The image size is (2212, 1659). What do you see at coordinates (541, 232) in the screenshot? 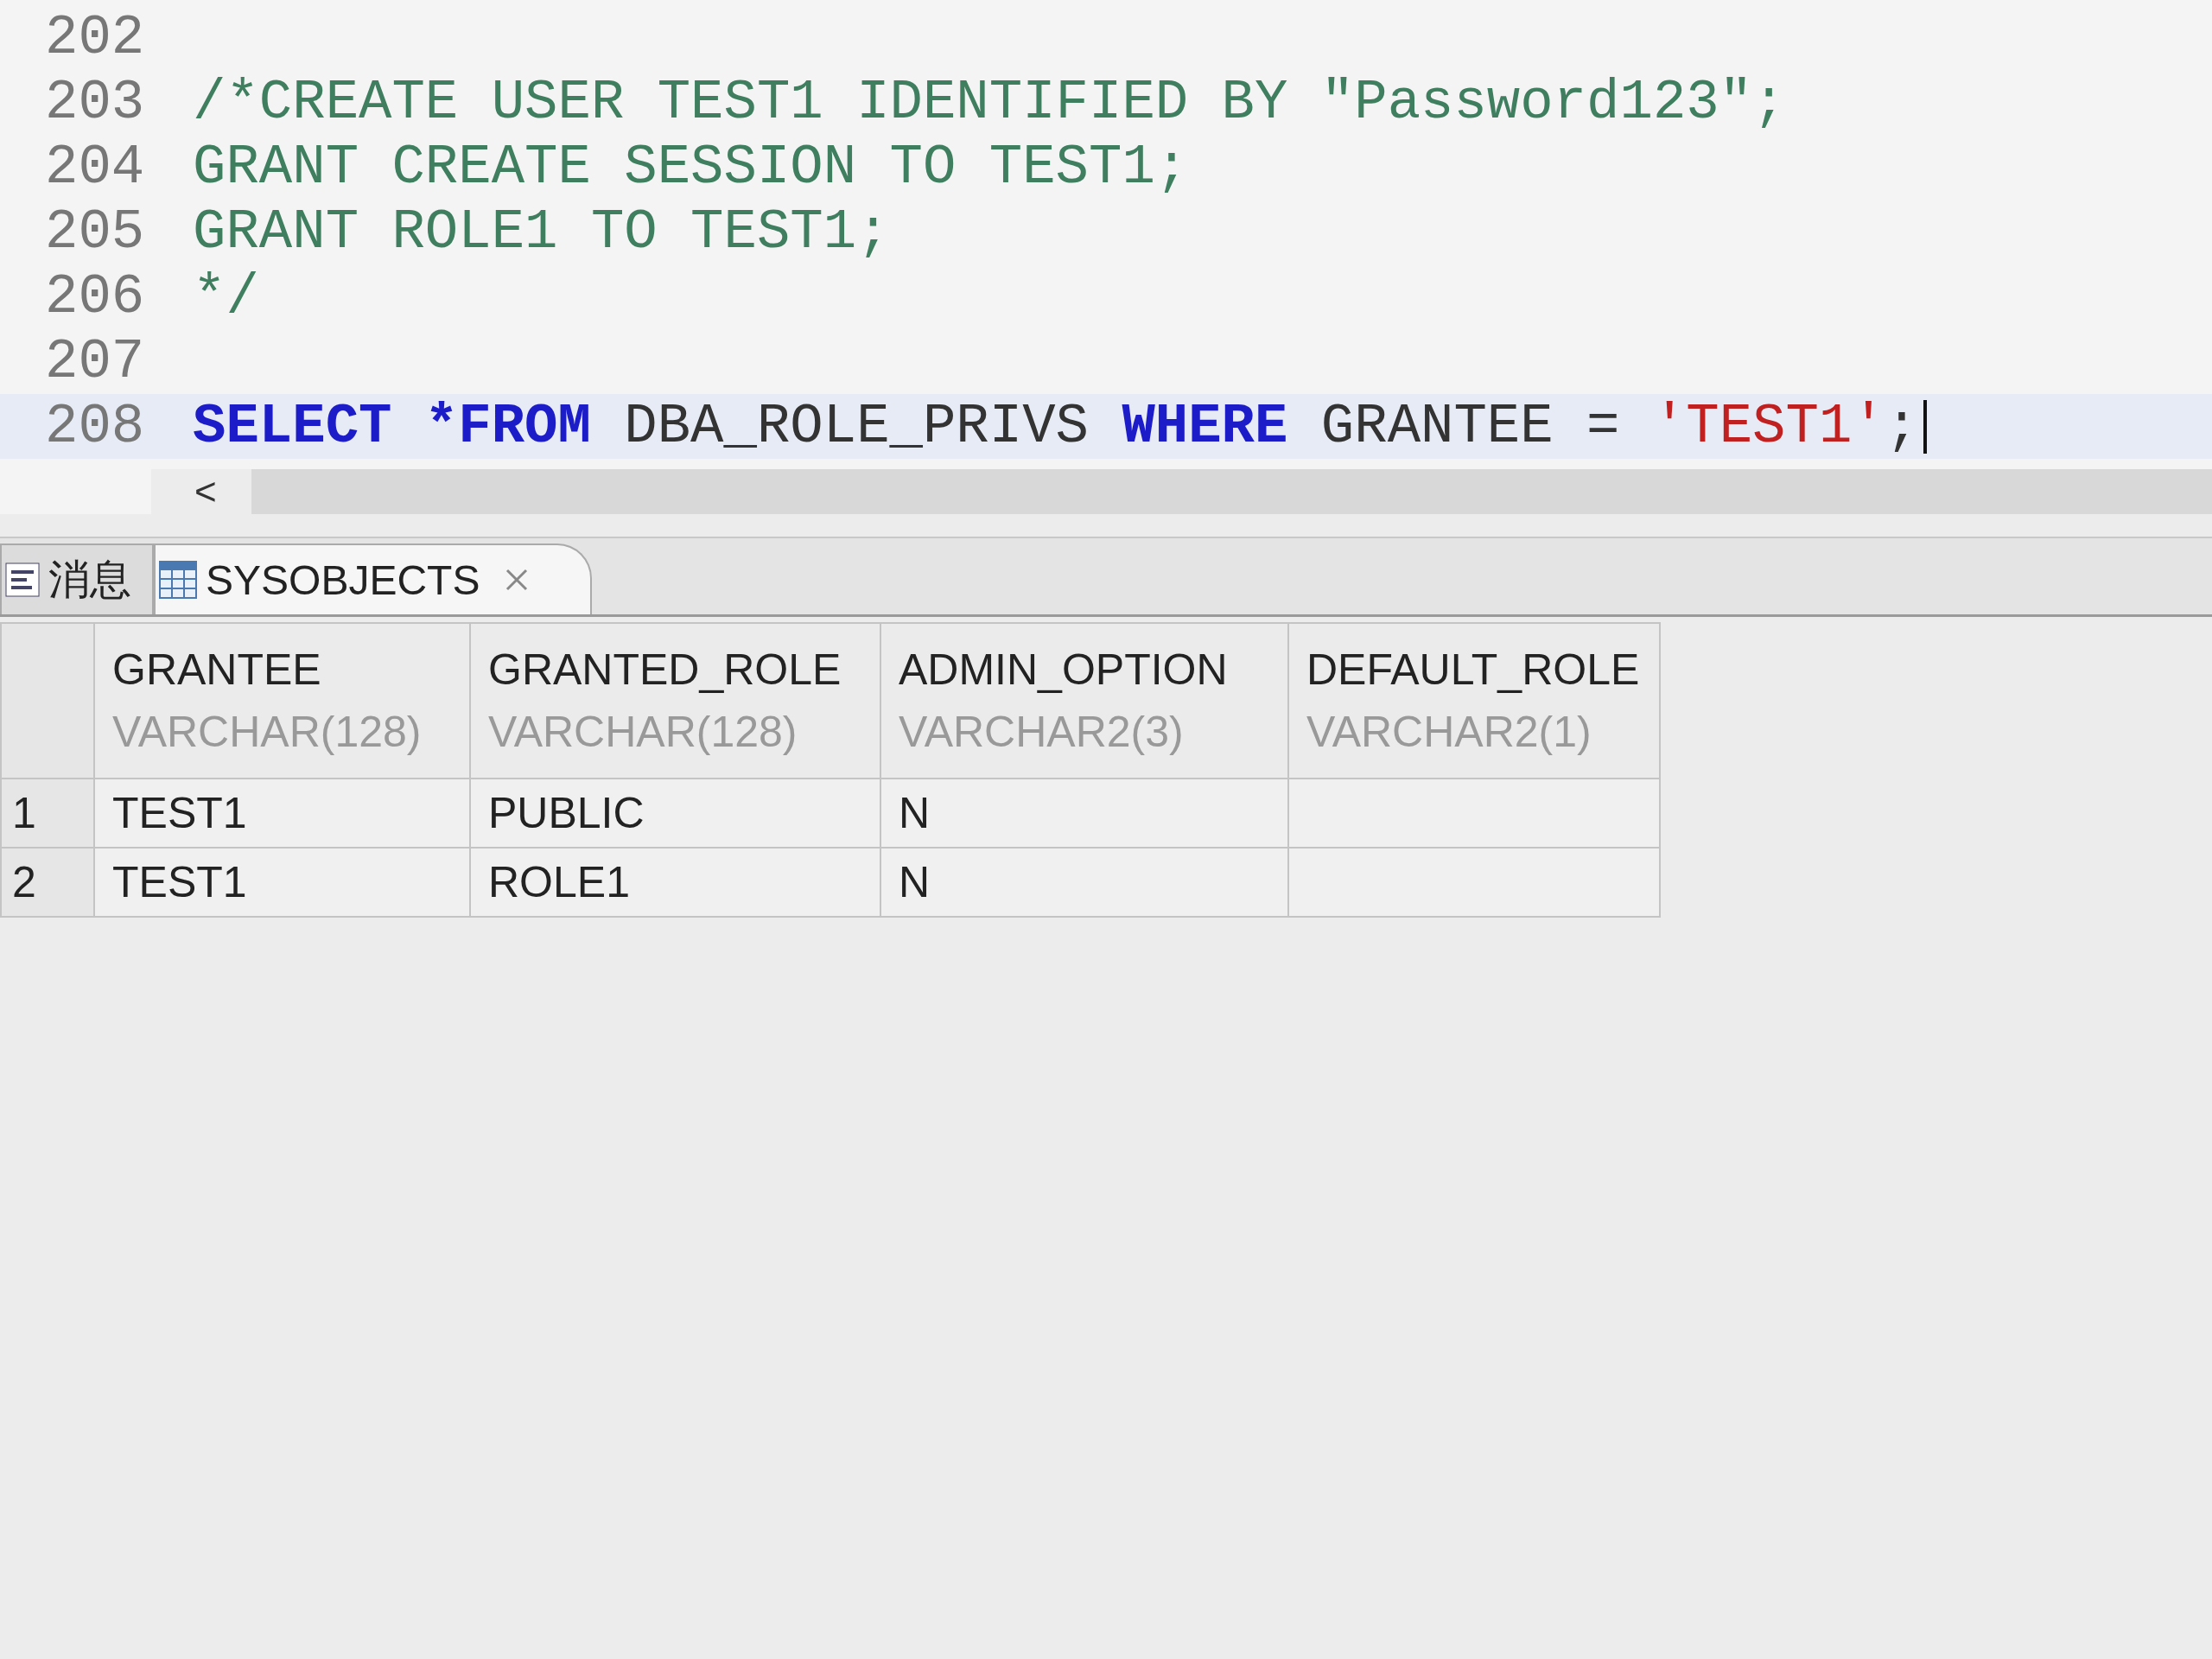
I see `comment-text: GRANT ROLE1 TO TEST1;` at bounding box center [541, 232].